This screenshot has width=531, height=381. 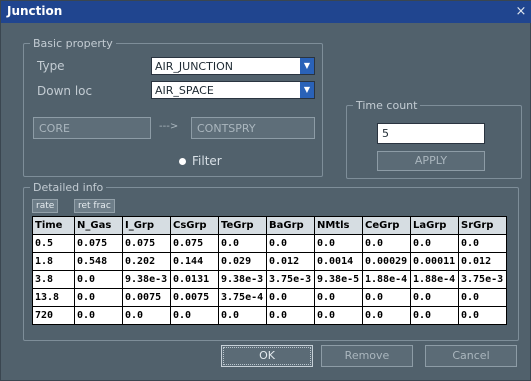 I want to click on type-select: AIR_JUNCTION ▼, so click(x=233, y=66).